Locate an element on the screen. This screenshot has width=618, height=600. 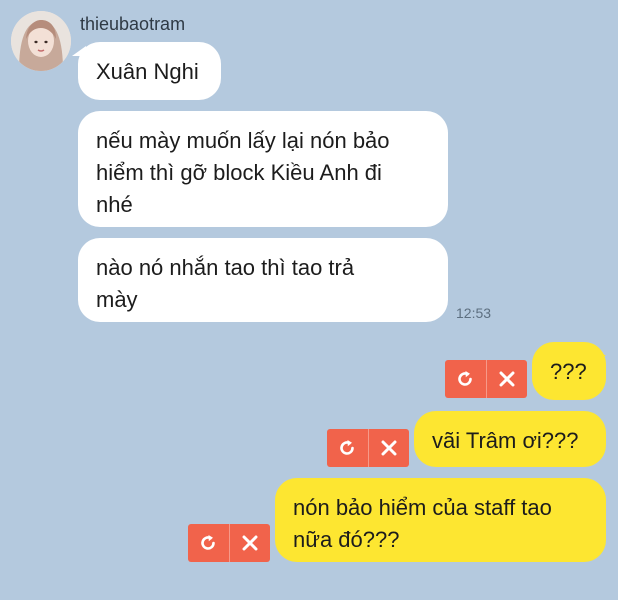
avatar-image is located at coordinates (41, 41).